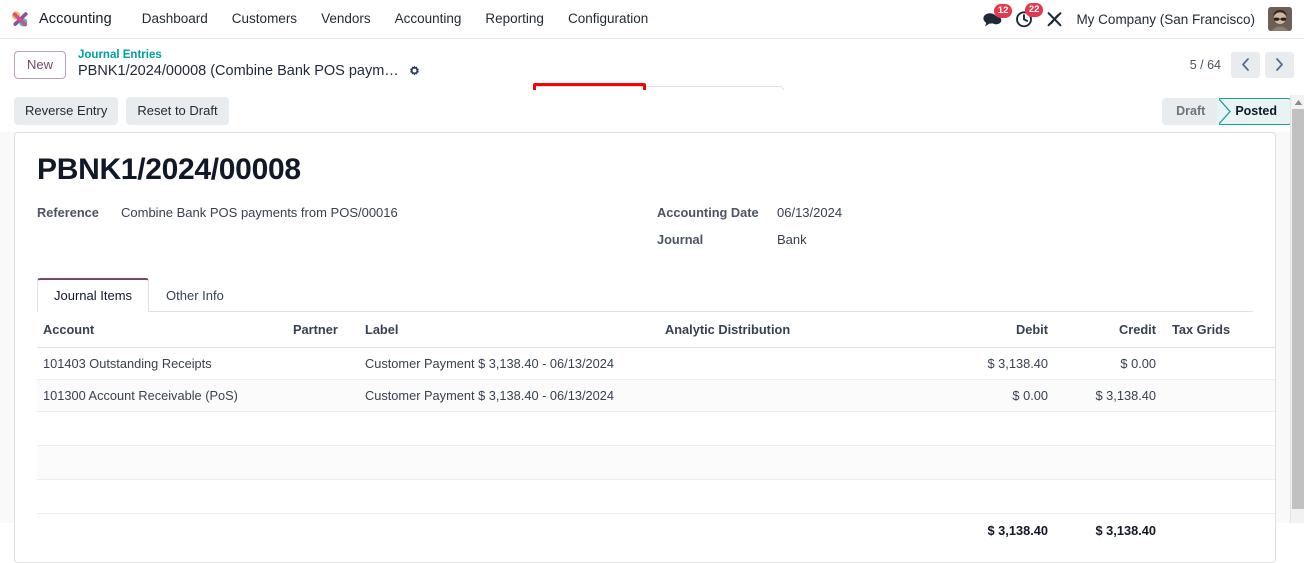  I want to click on column-header-account: Account, so click(162, 330).